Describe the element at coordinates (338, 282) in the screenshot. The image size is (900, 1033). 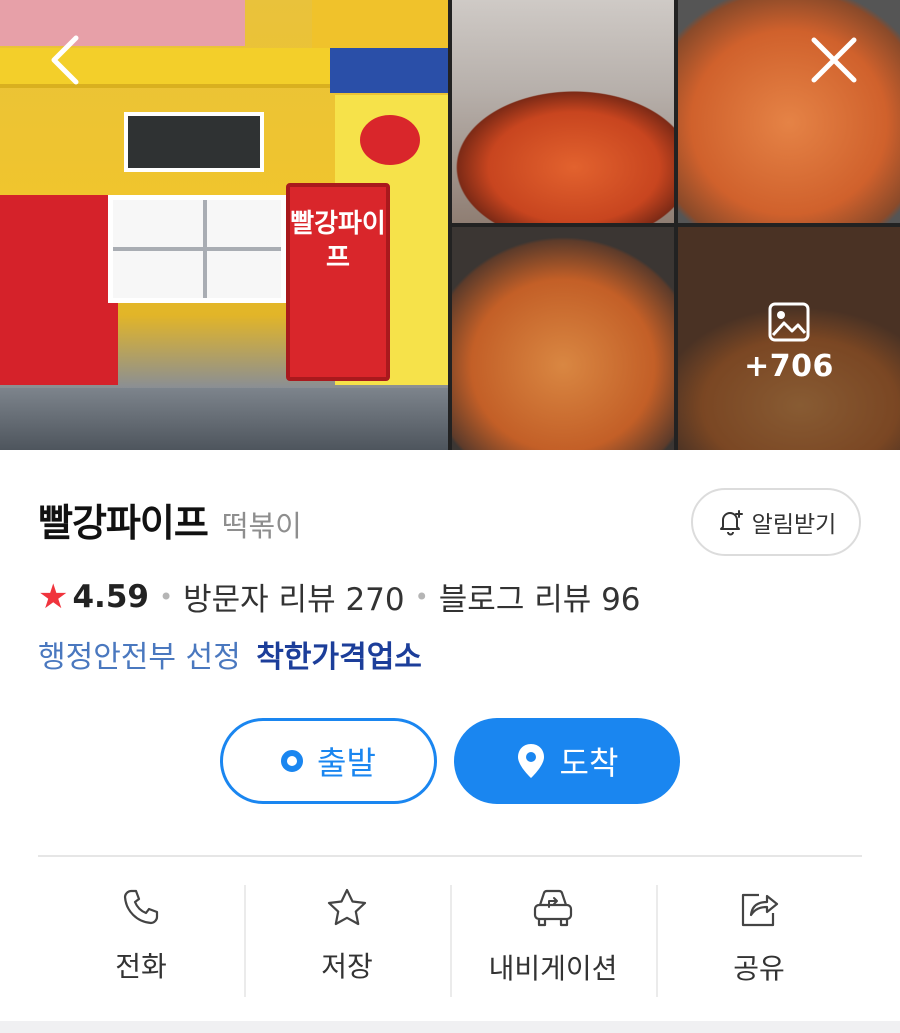
I see `store-sign: 빨강파이프` at that location.